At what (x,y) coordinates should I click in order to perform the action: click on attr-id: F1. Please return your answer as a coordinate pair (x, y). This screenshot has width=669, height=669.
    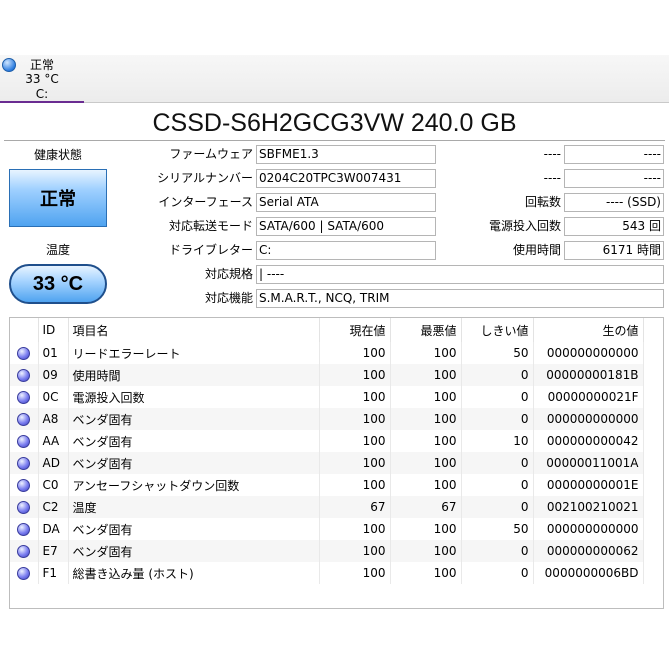
    Looking at the image, I should click on (53, 573).